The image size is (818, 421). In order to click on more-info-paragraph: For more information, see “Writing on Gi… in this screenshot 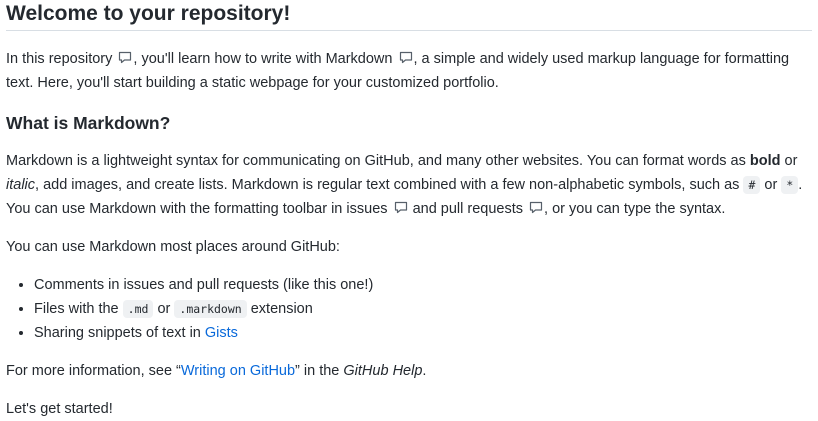, I will do `click(216, 371)`.